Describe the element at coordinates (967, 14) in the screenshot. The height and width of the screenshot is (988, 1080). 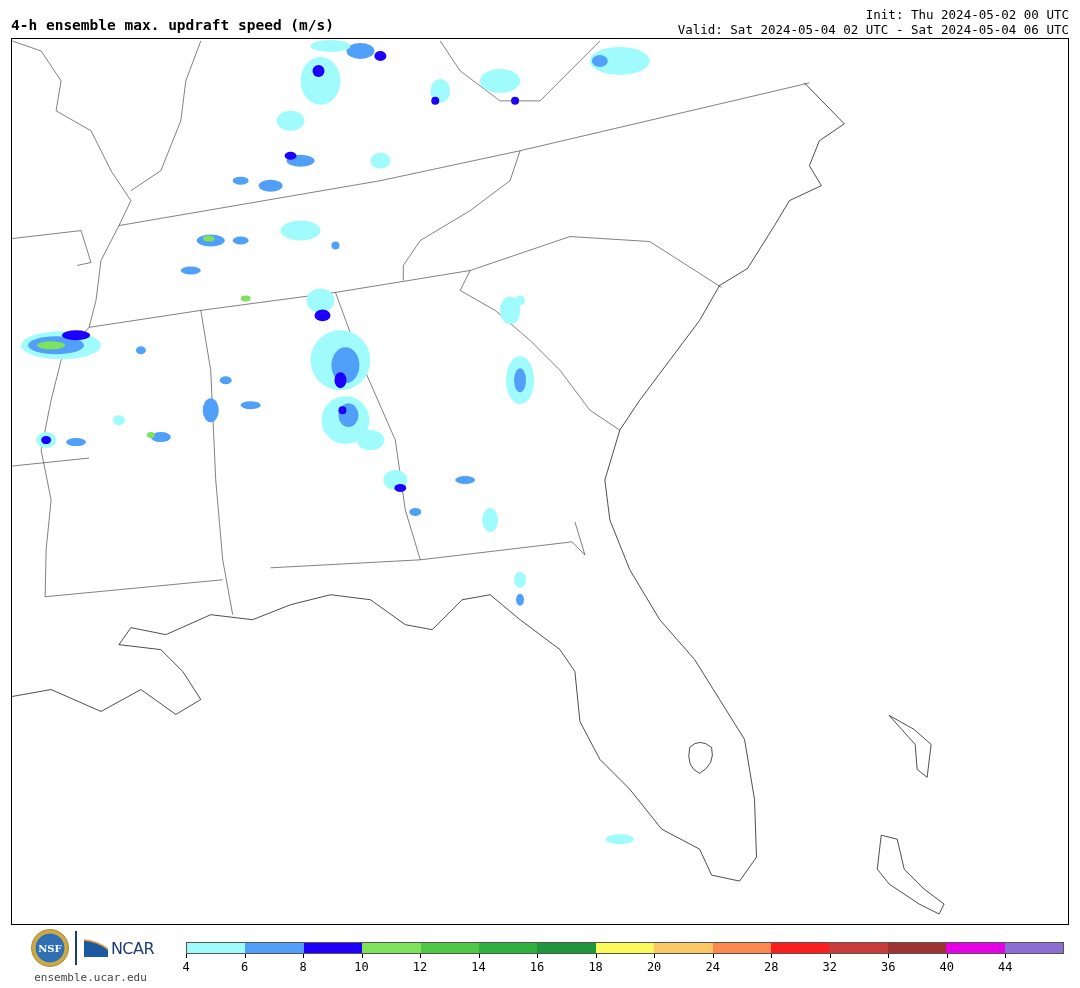
I see `init-time: Init: Thu 2024-05-02 00 UTC` at that location.